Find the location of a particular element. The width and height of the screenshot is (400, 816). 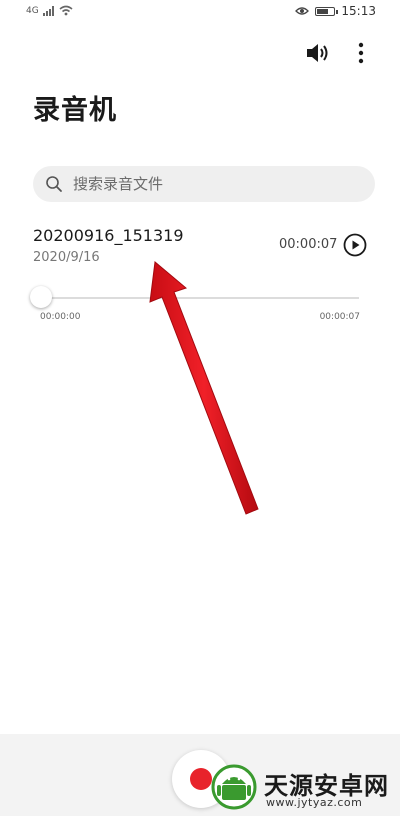

speaker-icon is located at coordinates (317, 53).